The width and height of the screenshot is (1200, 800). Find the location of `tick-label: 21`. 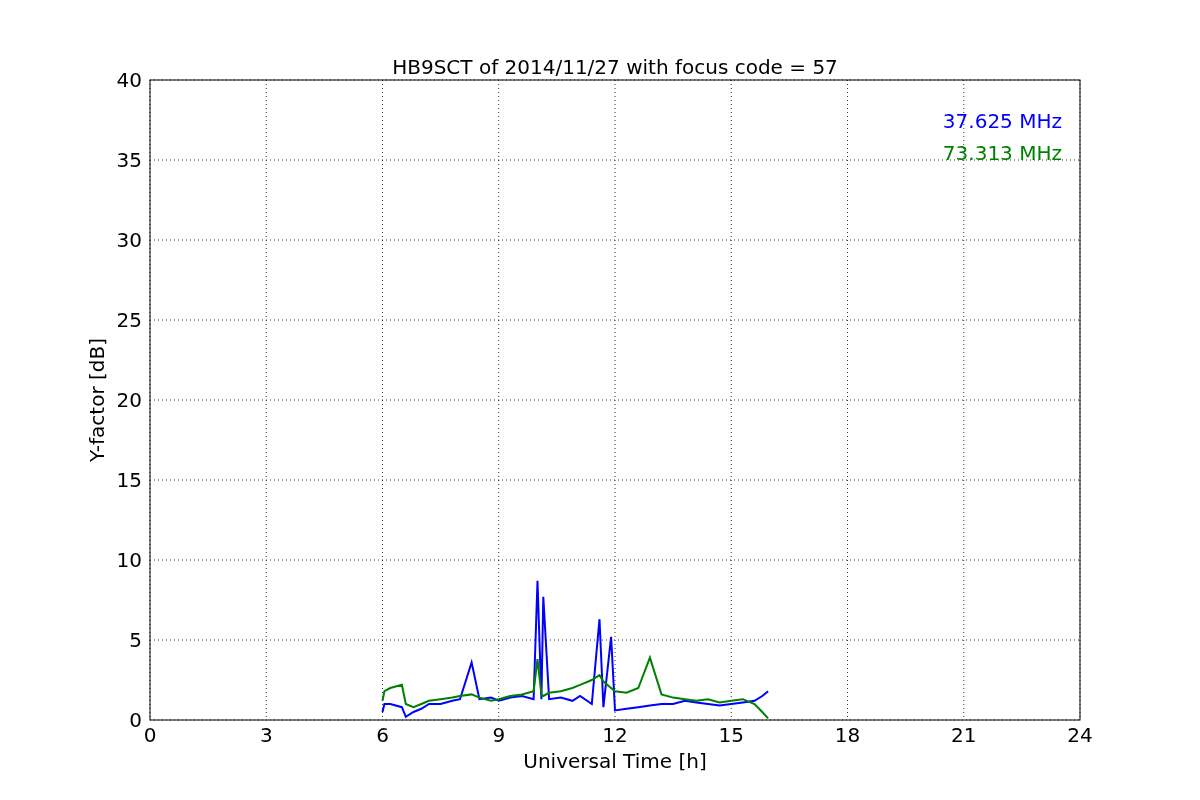

tick-label: 21 is located at coordinates (964, 735).